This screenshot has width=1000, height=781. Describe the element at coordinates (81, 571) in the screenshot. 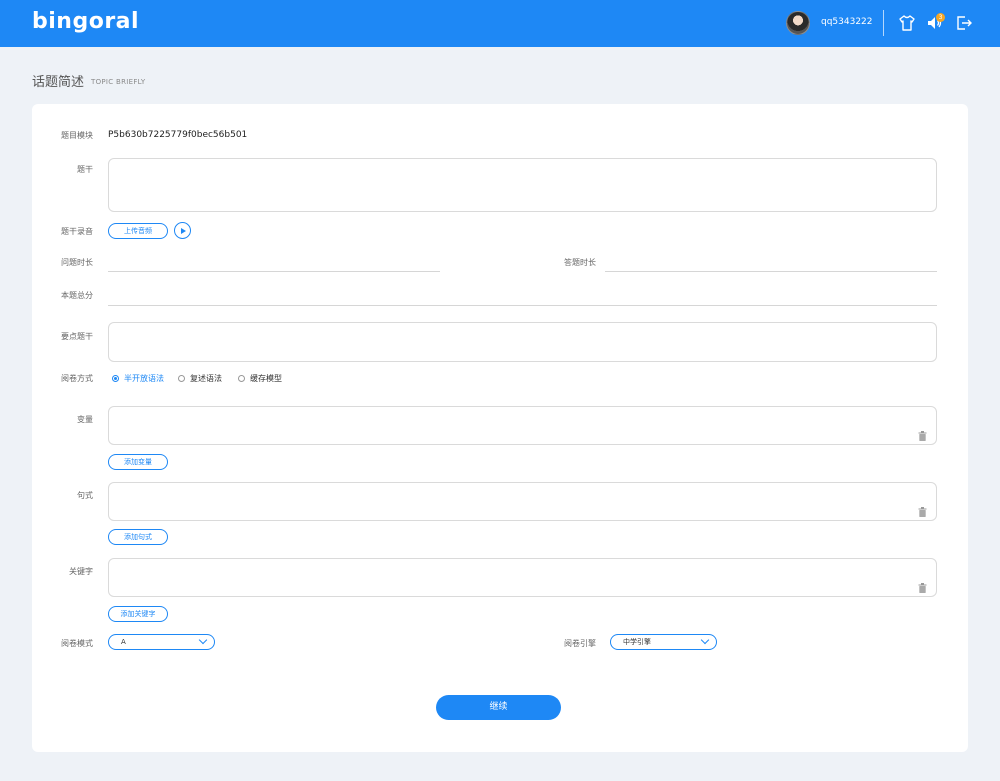

I see `keywords-label: 关键字` at that location.